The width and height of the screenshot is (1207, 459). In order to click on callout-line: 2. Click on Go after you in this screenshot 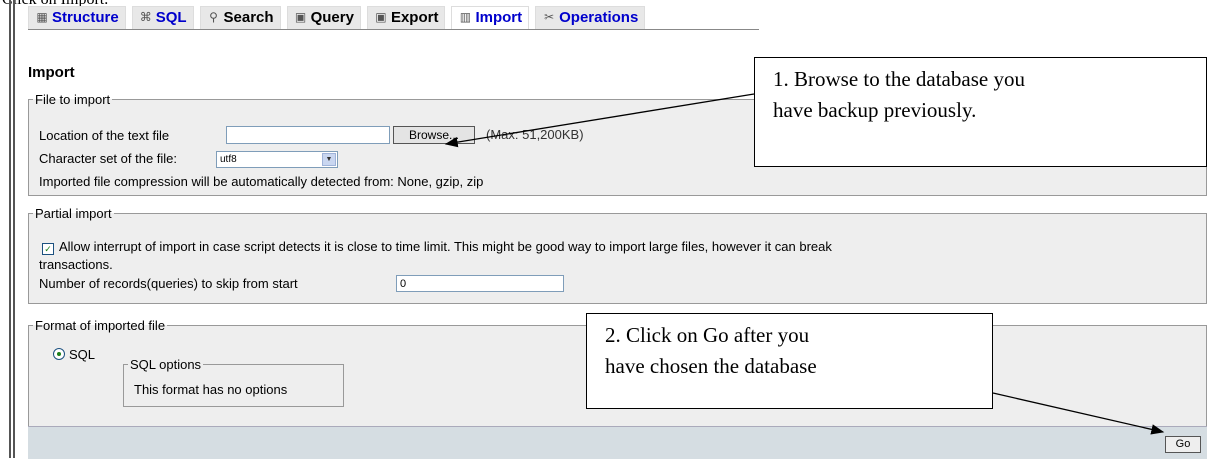, I will do `click(707, 335)`.